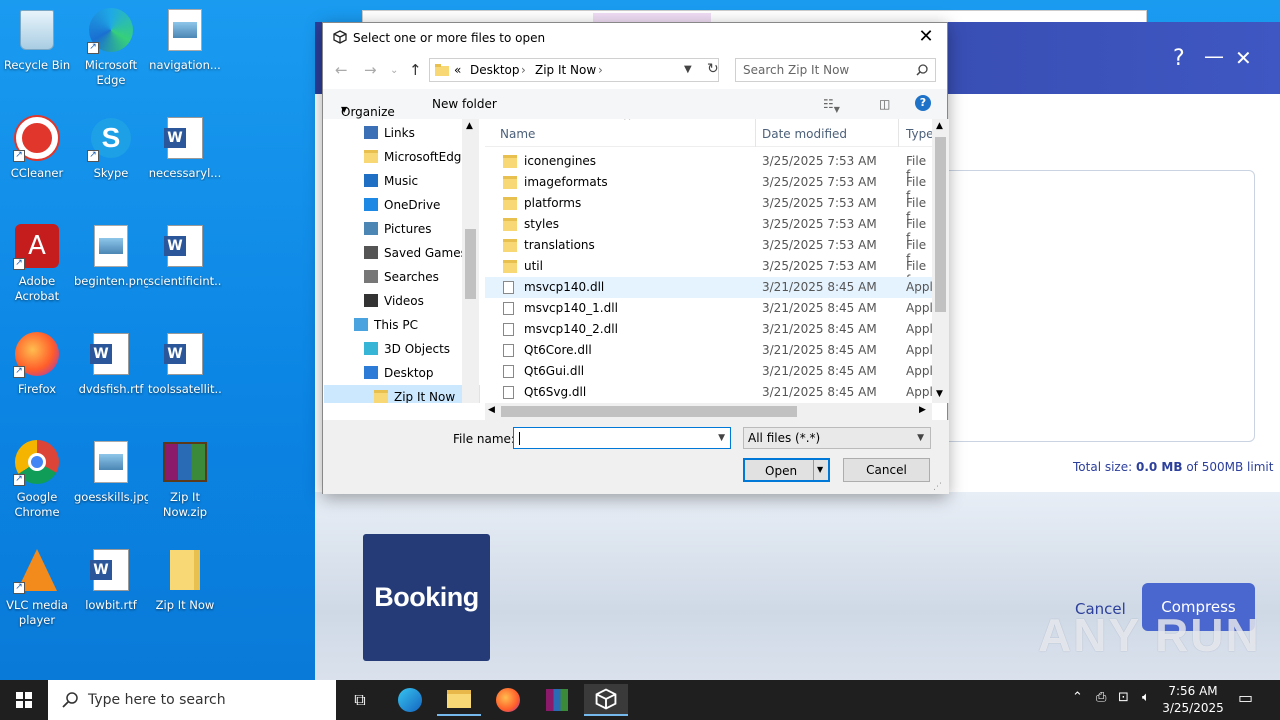 This screenshot has width=1280, height=720. I want to click on desktop-icon: Wlowbit.rtf, so click(111, 579).